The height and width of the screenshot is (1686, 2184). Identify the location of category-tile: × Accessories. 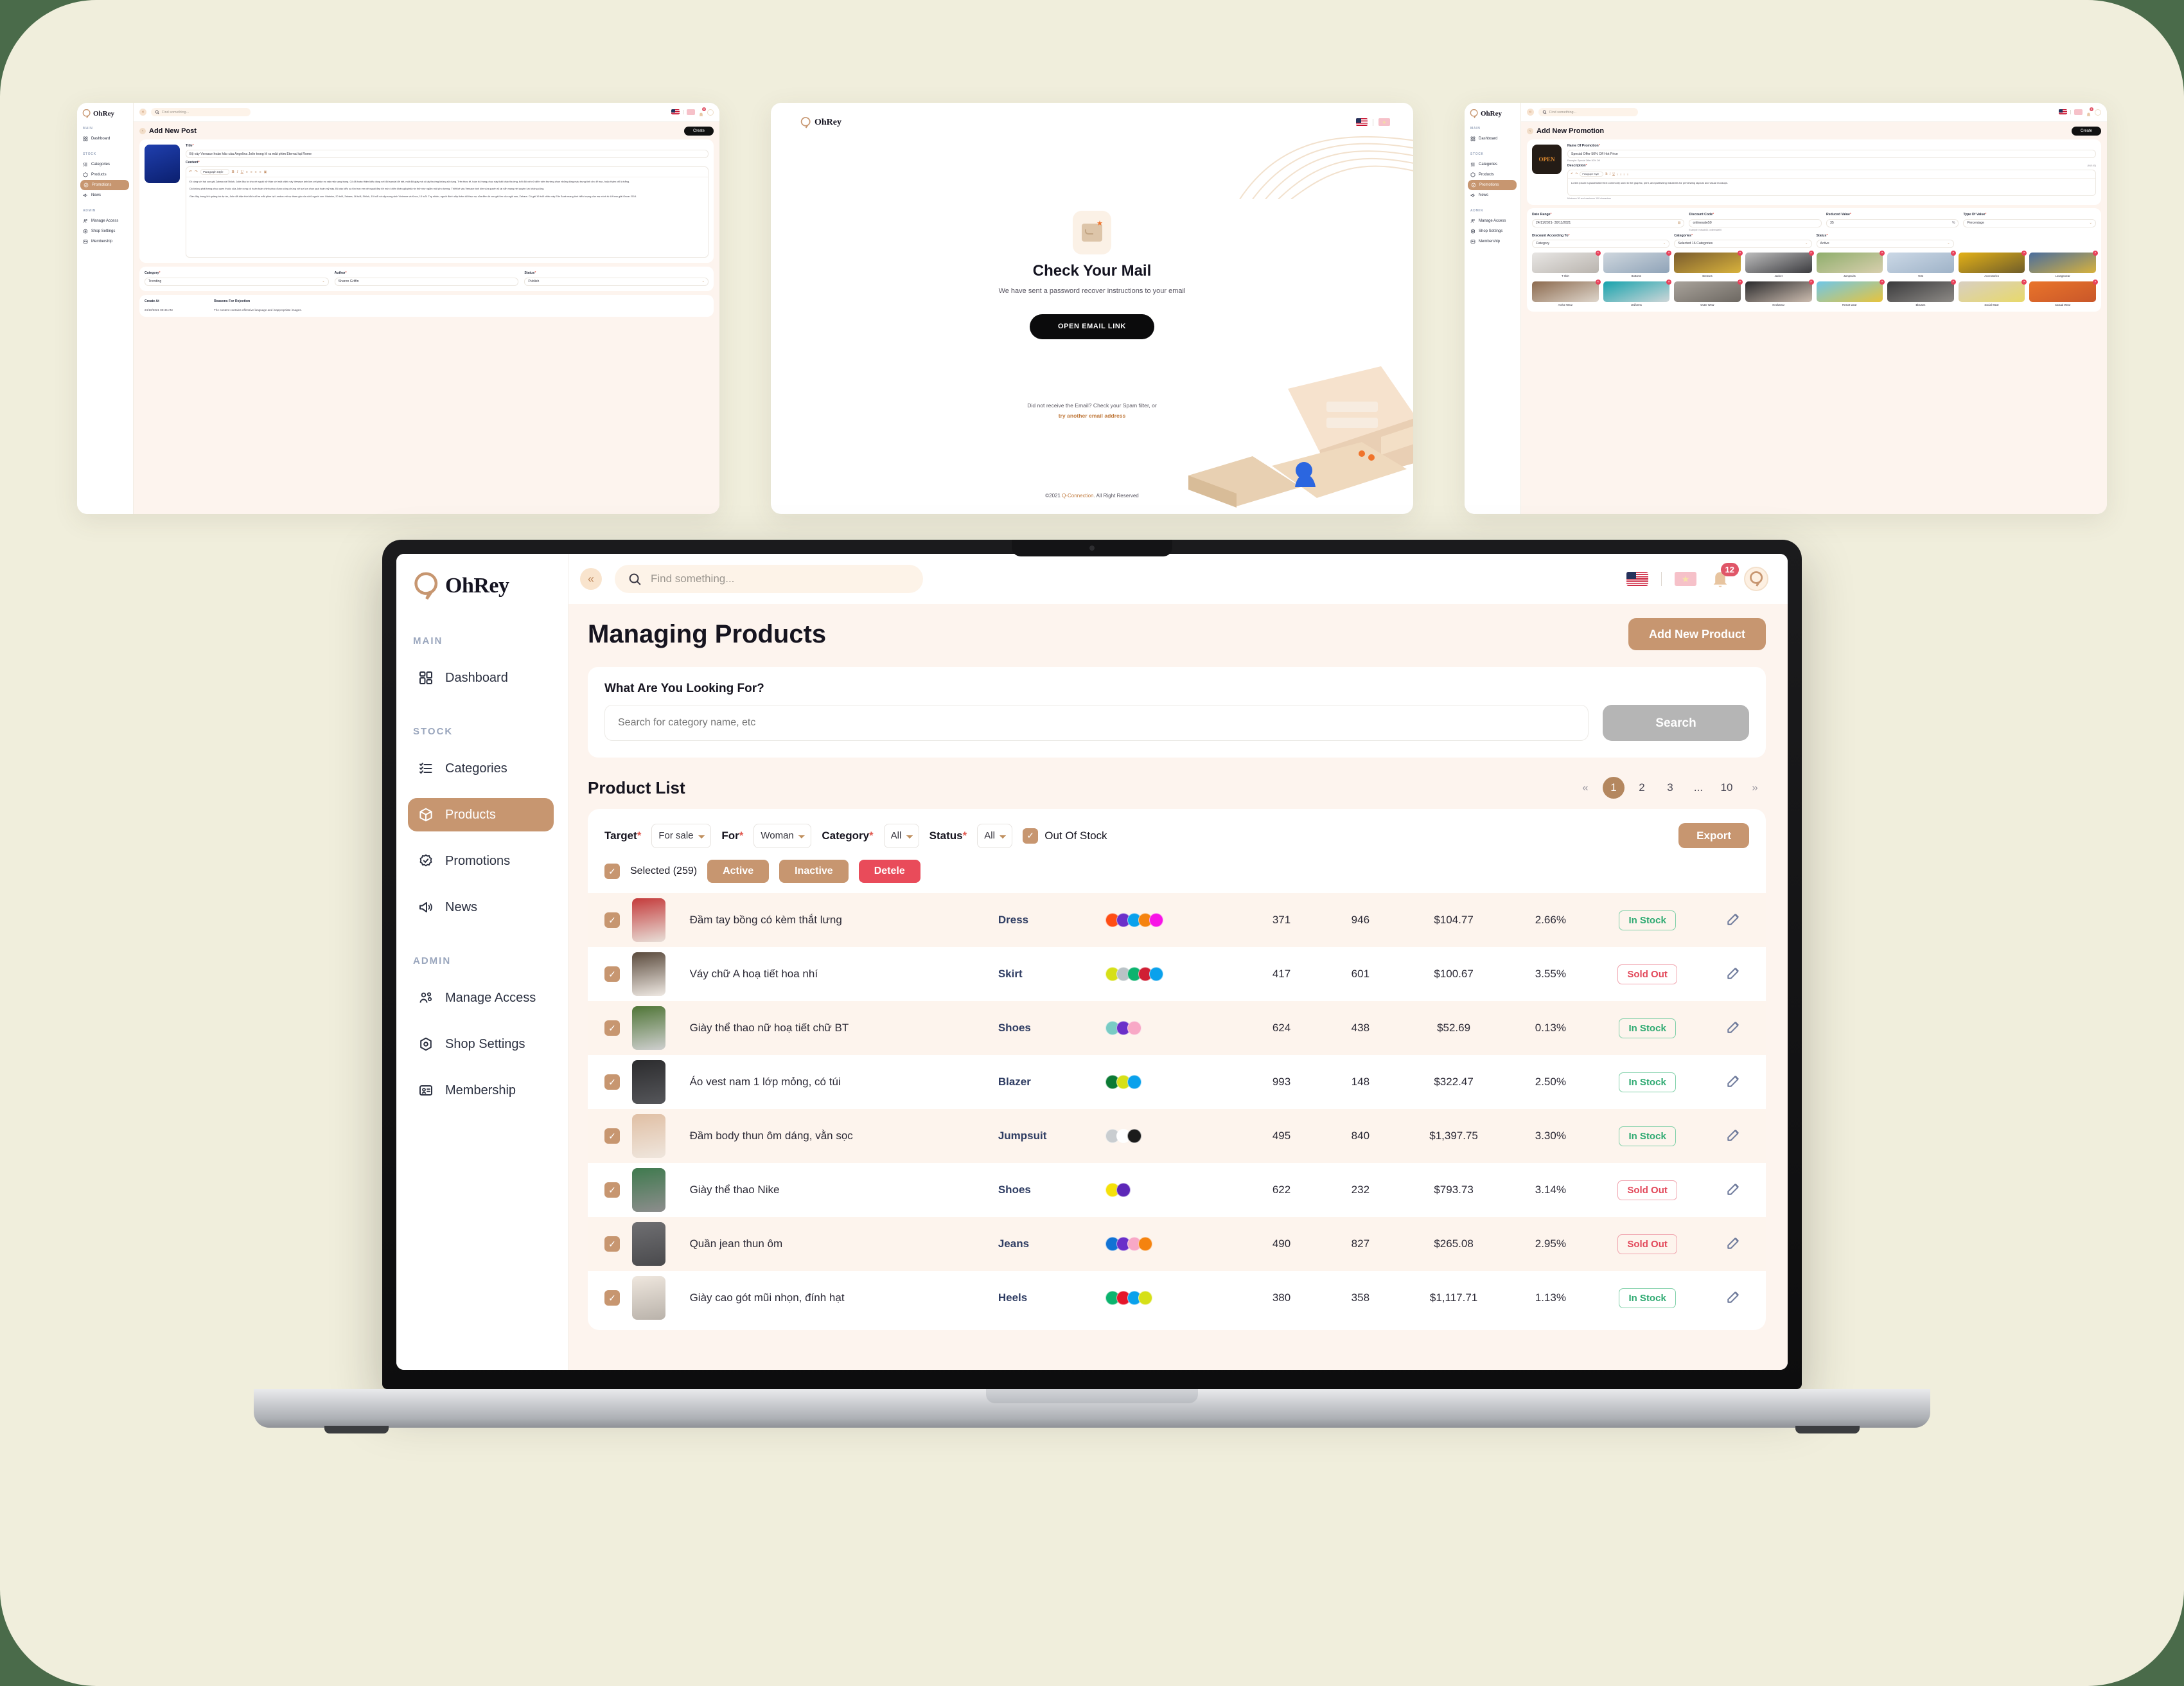
(1992, 264).